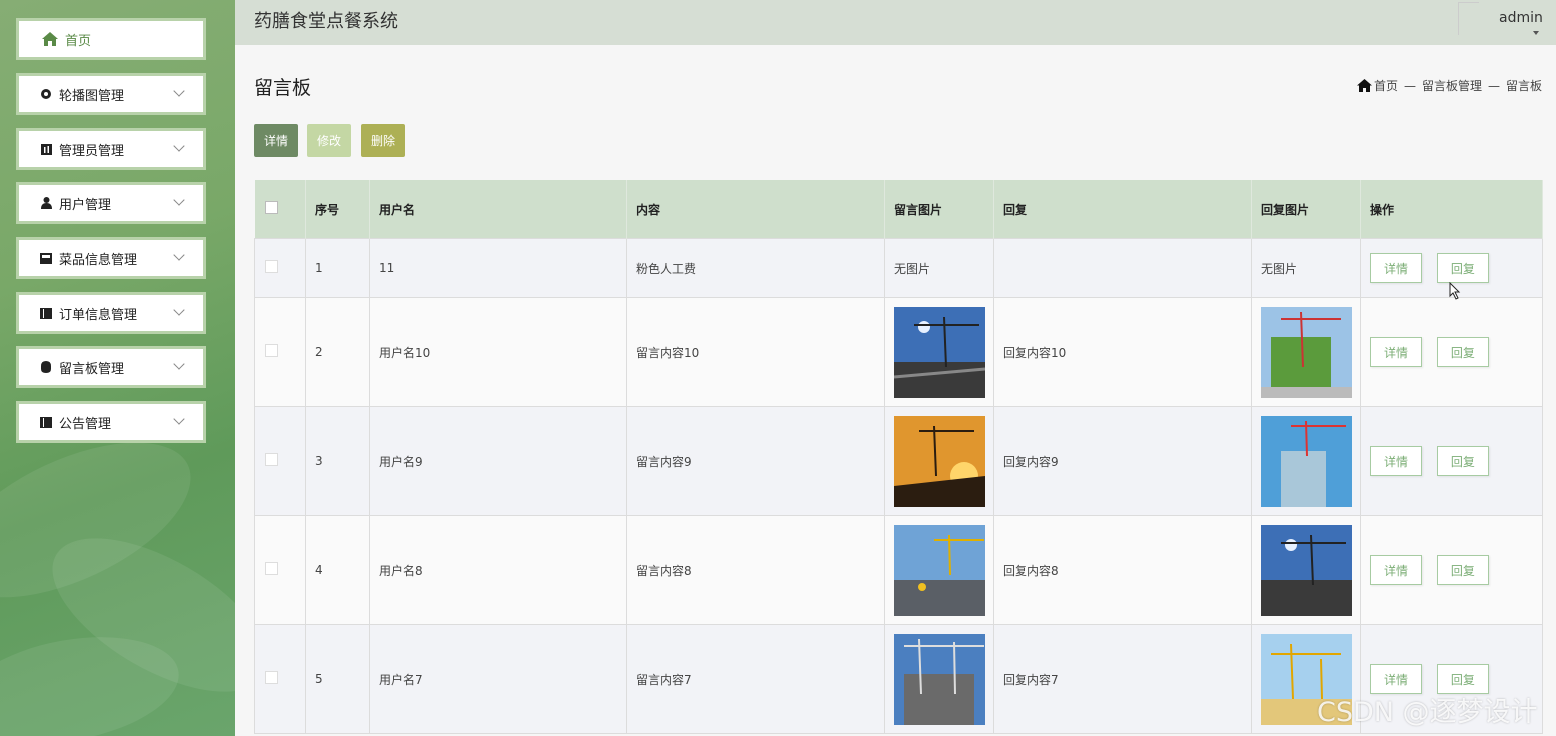  Describe the element at coordinates (337, 268) in the screenshot. I see `cell-no: 1` at that location.